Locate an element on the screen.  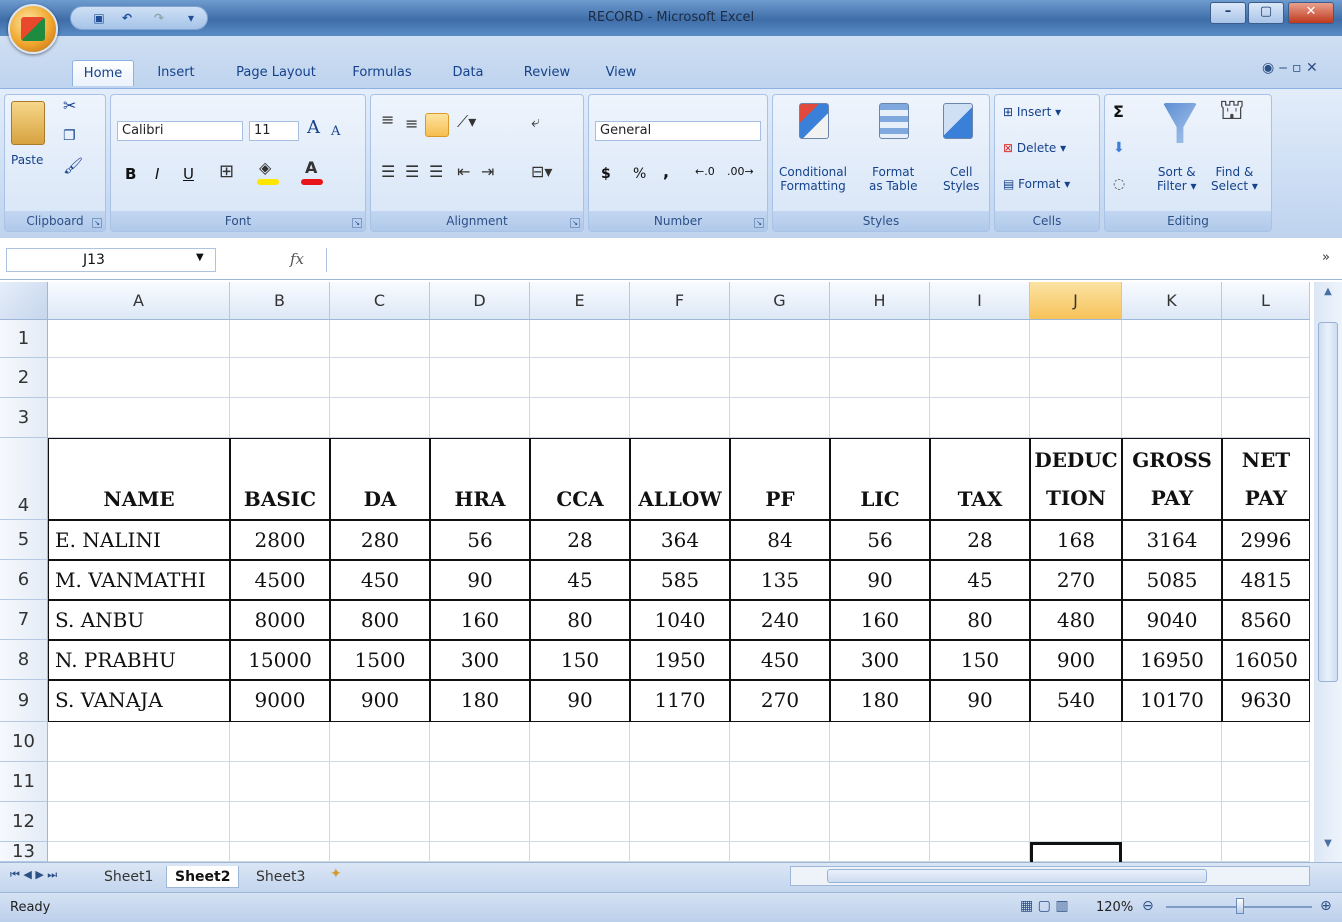
cell-I5: 28 is located at coordinates (980, 540).